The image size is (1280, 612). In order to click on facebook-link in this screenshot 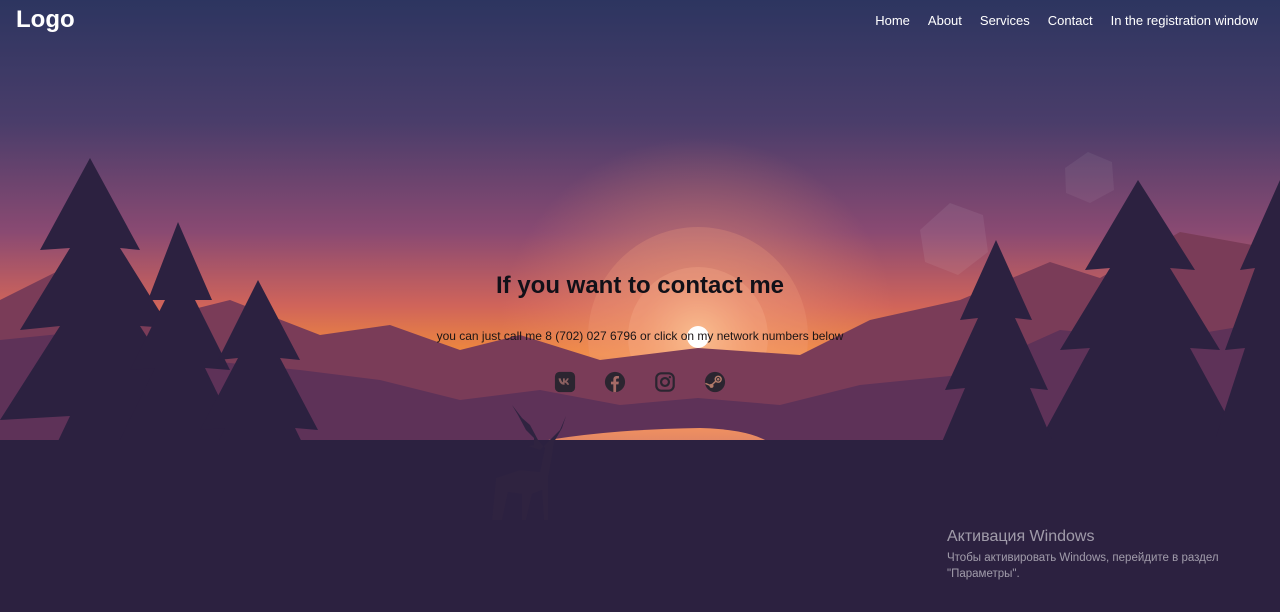, I will do `click(615, 382)`.